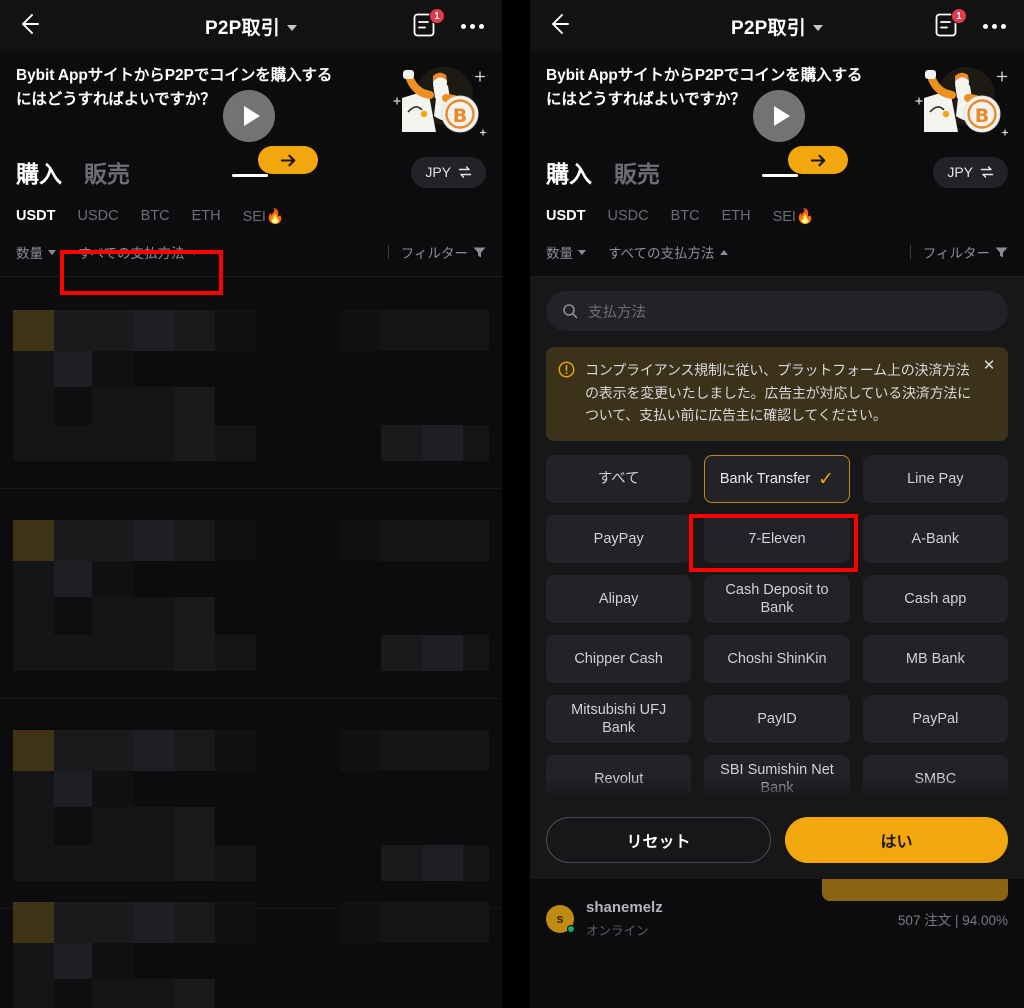 Image resolution: width=1024 pixels, height=1008 pixels. I want to click on payment-method-option: Revolut, so click(619, 779).